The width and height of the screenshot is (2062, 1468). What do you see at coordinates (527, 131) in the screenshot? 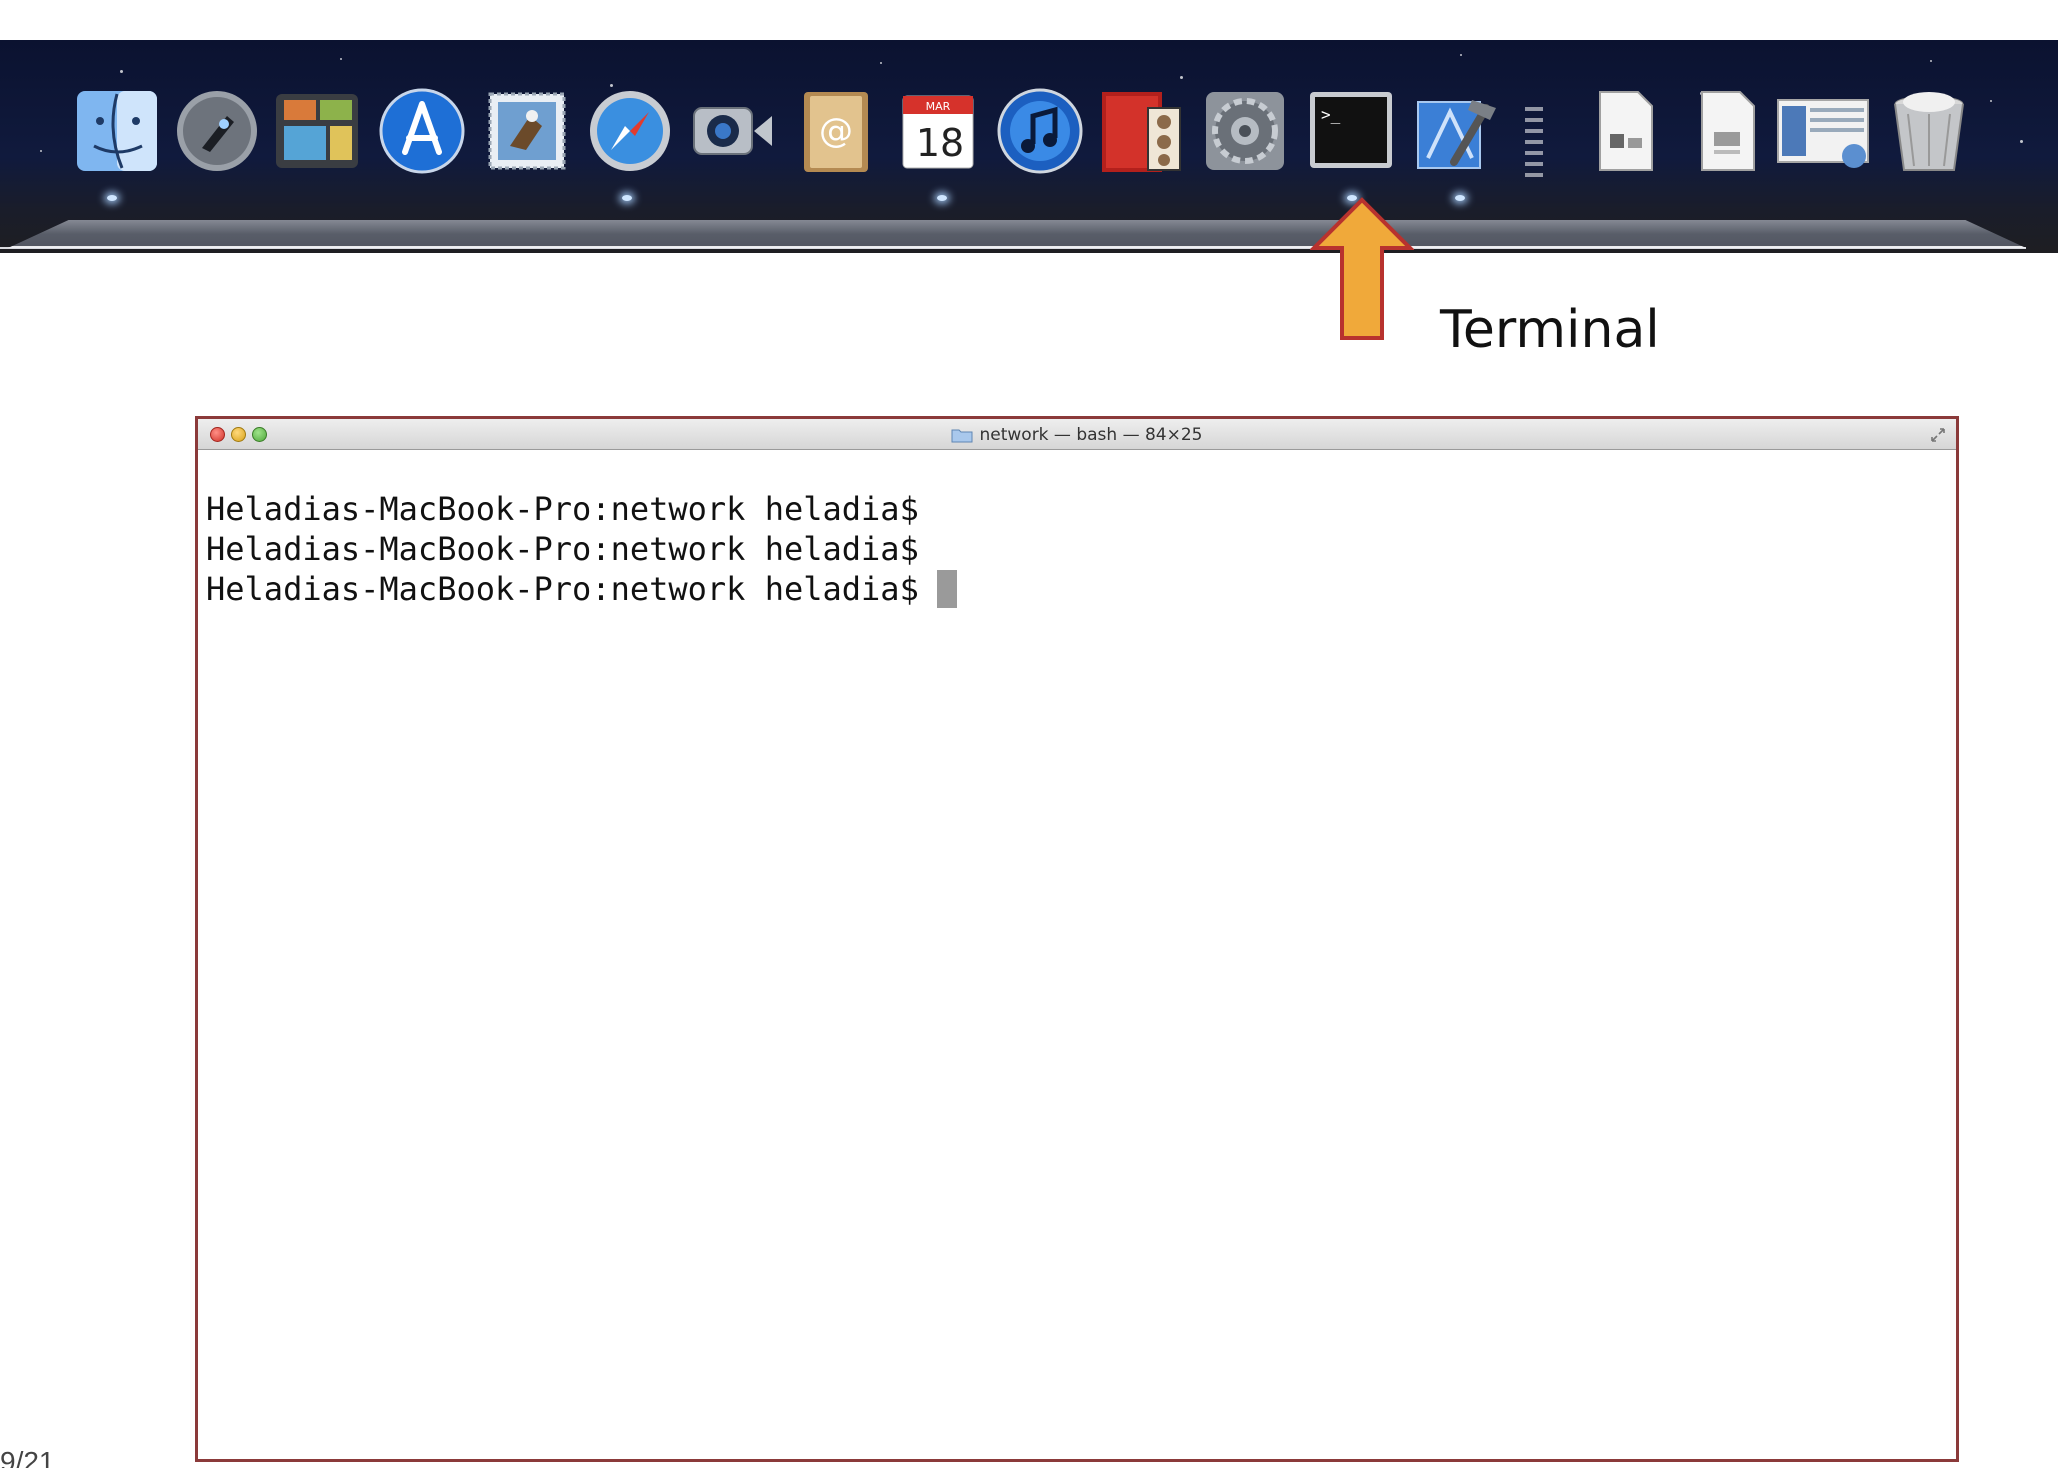
I see `mail-icon` at bounding box center [527, 131].